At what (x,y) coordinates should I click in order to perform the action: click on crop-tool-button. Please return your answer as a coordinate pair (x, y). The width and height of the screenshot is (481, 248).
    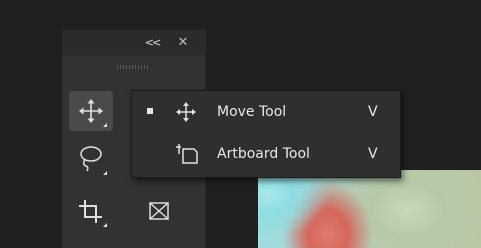
    Looking at the image, I should click on (91, 211).